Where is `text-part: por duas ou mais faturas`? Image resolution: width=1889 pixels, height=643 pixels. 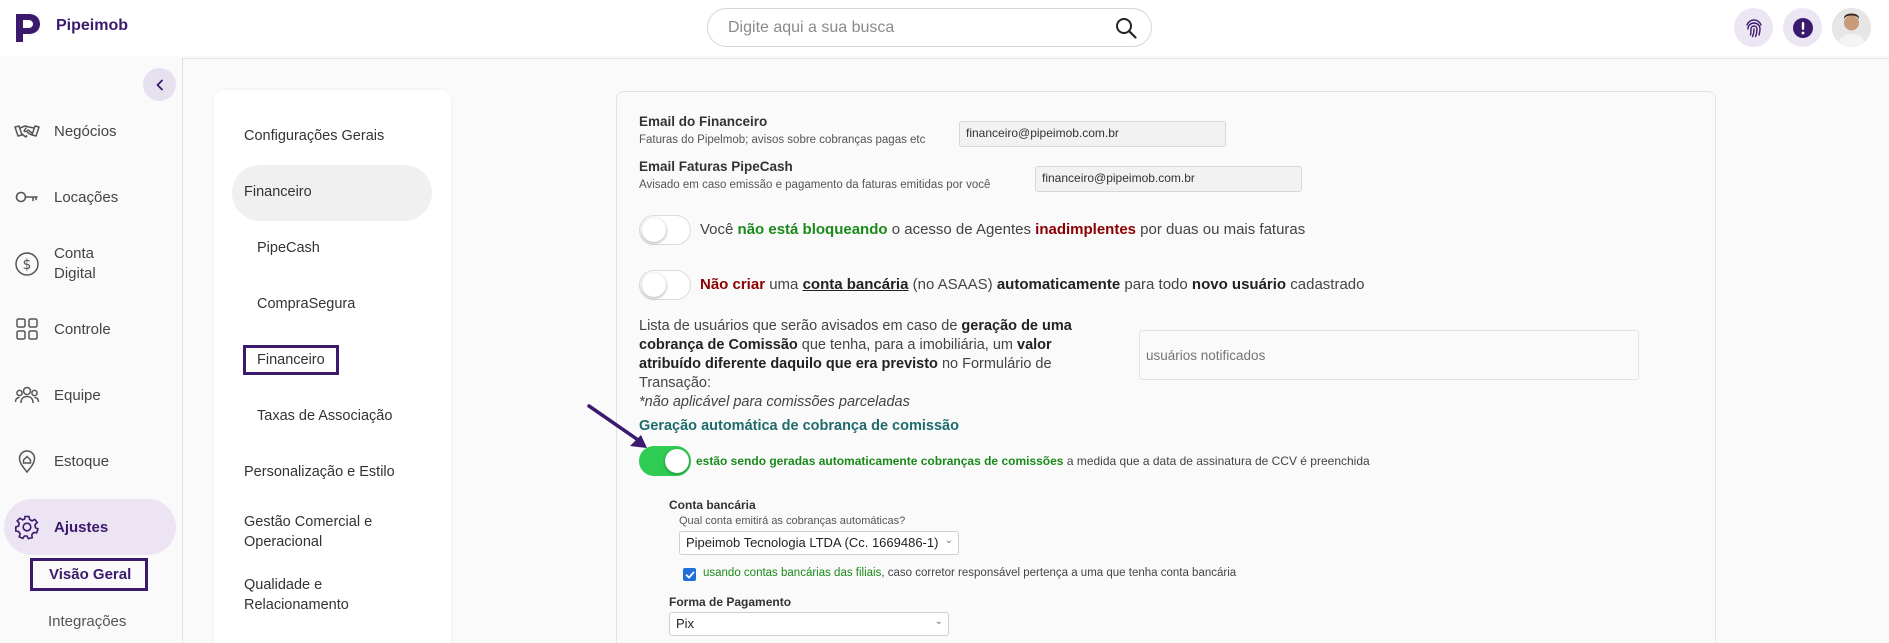
text-part: por duas ou mais faturas is located at coordinates (1221, 229).